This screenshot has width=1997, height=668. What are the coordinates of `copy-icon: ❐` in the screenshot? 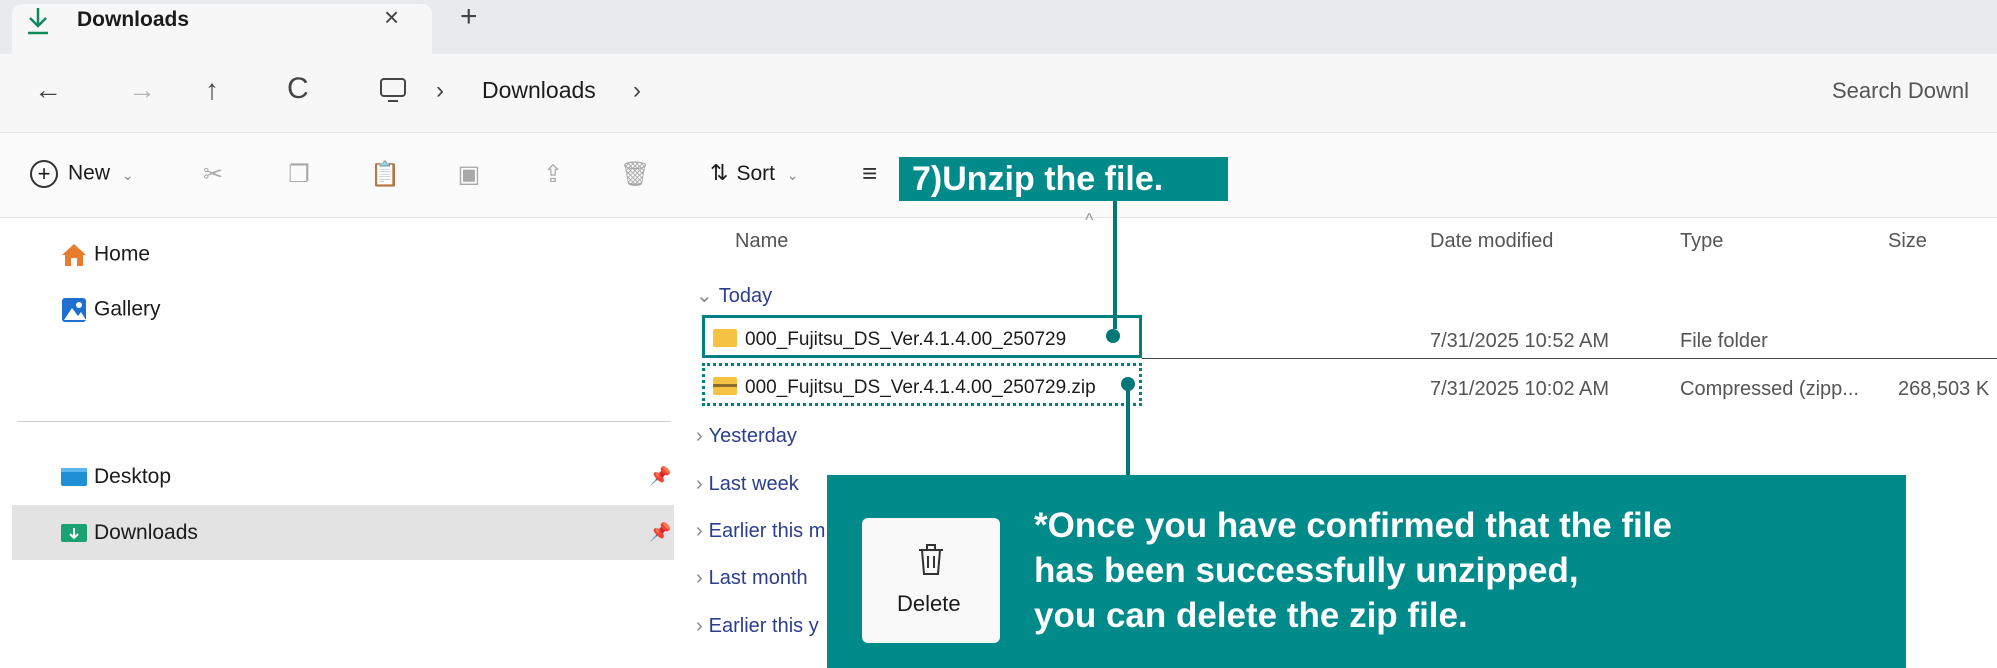 It's located at (299, 175).